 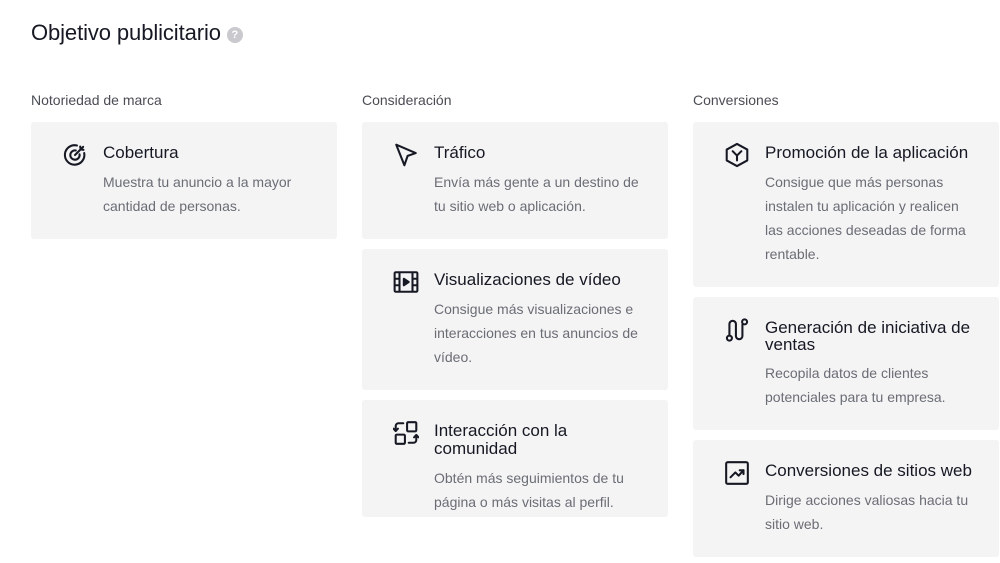 I want to click on column-heading: Notoriedad de marca, so click(x=96, y=100).